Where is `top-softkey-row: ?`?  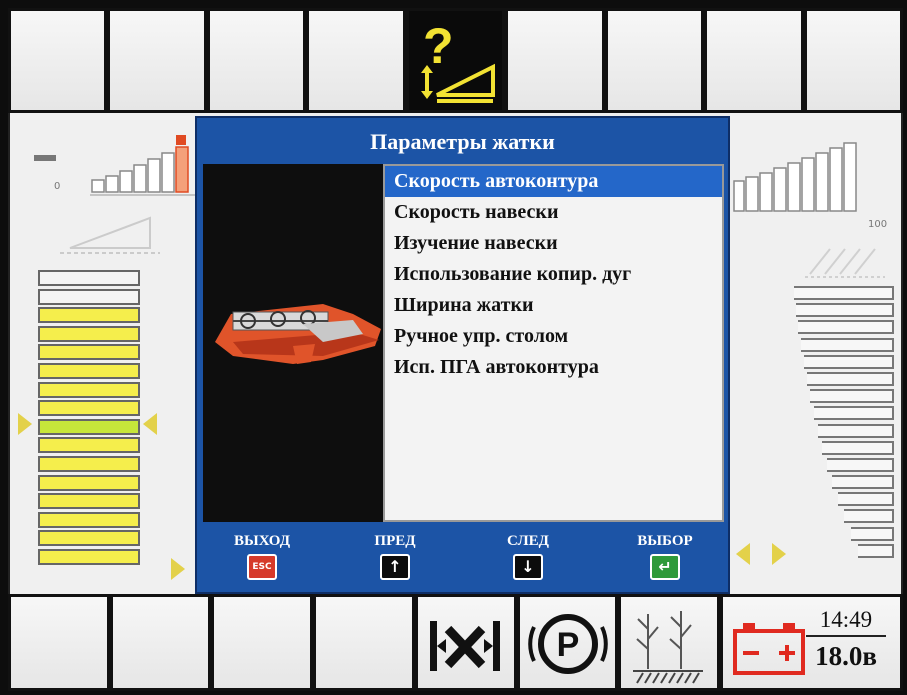
top-softkey-row: ? is located at coordinates (455, 60).